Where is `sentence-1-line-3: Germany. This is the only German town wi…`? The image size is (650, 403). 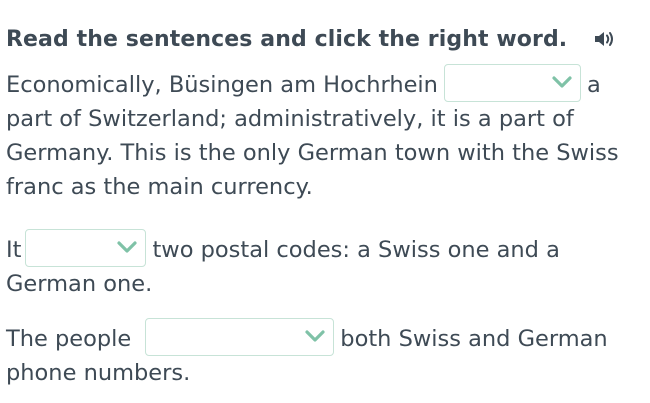 sentence-1-line-3: Germany. This is the only German town wi… is located at coordinates (312, 153).